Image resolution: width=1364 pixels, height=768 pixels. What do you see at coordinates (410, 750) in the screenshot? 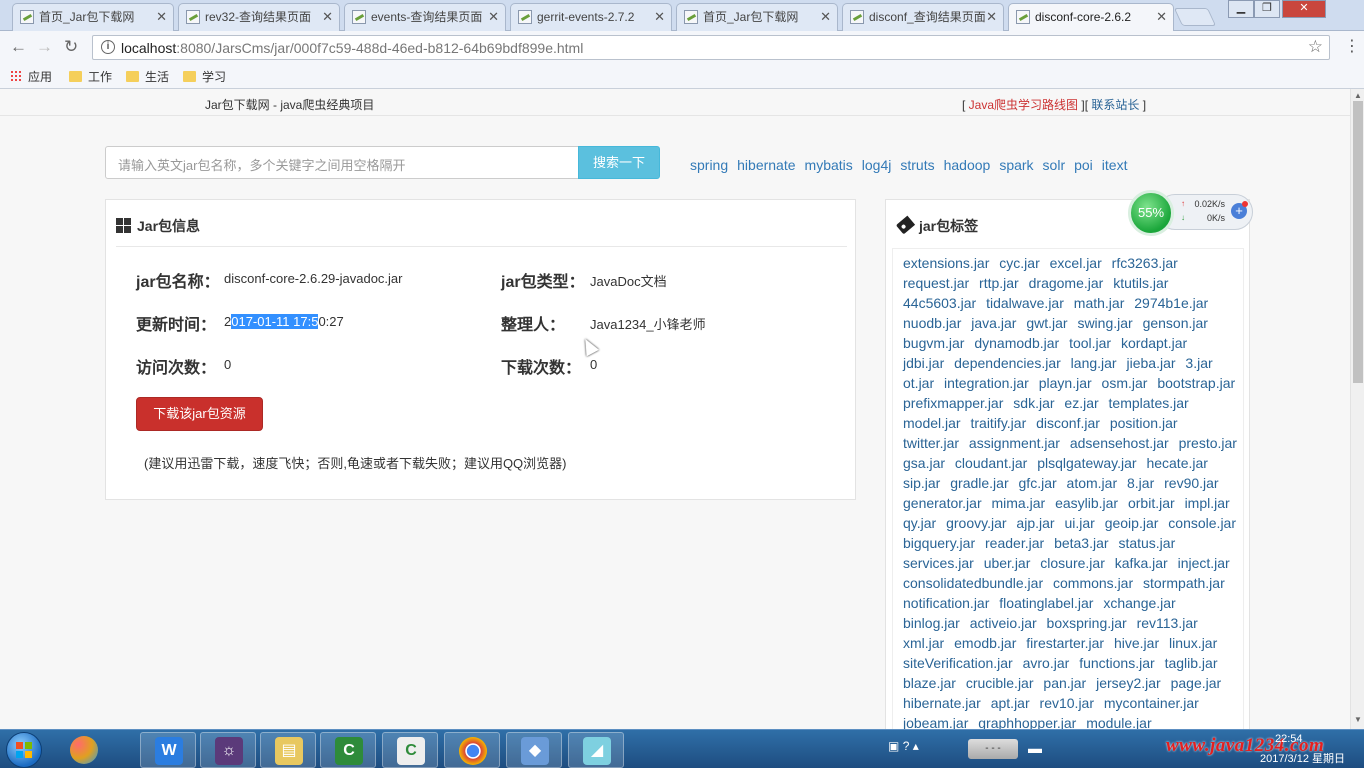
I see `taskbar-app: C` at bounding box center [410, 750].